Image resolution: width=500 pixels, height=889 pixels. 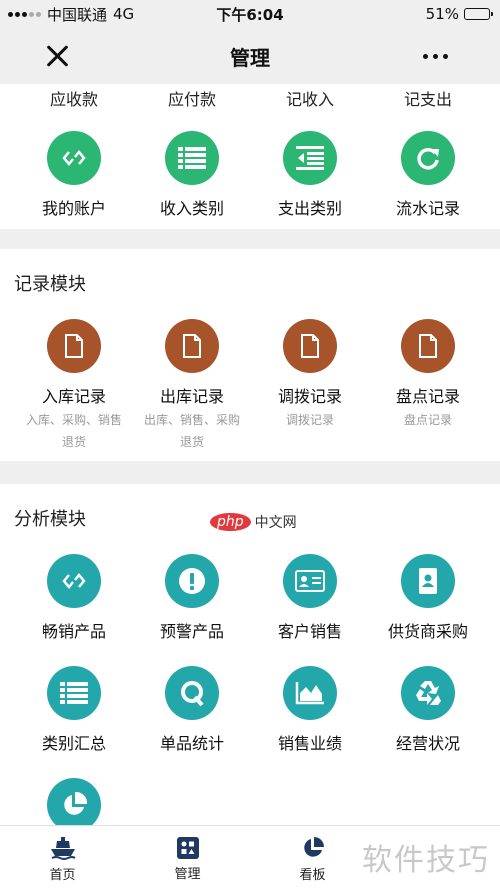 What do you see at coordinates (427, 208) in the screenshot?
I see `finance-label: 流水记录` at bounding box center [427, 208].